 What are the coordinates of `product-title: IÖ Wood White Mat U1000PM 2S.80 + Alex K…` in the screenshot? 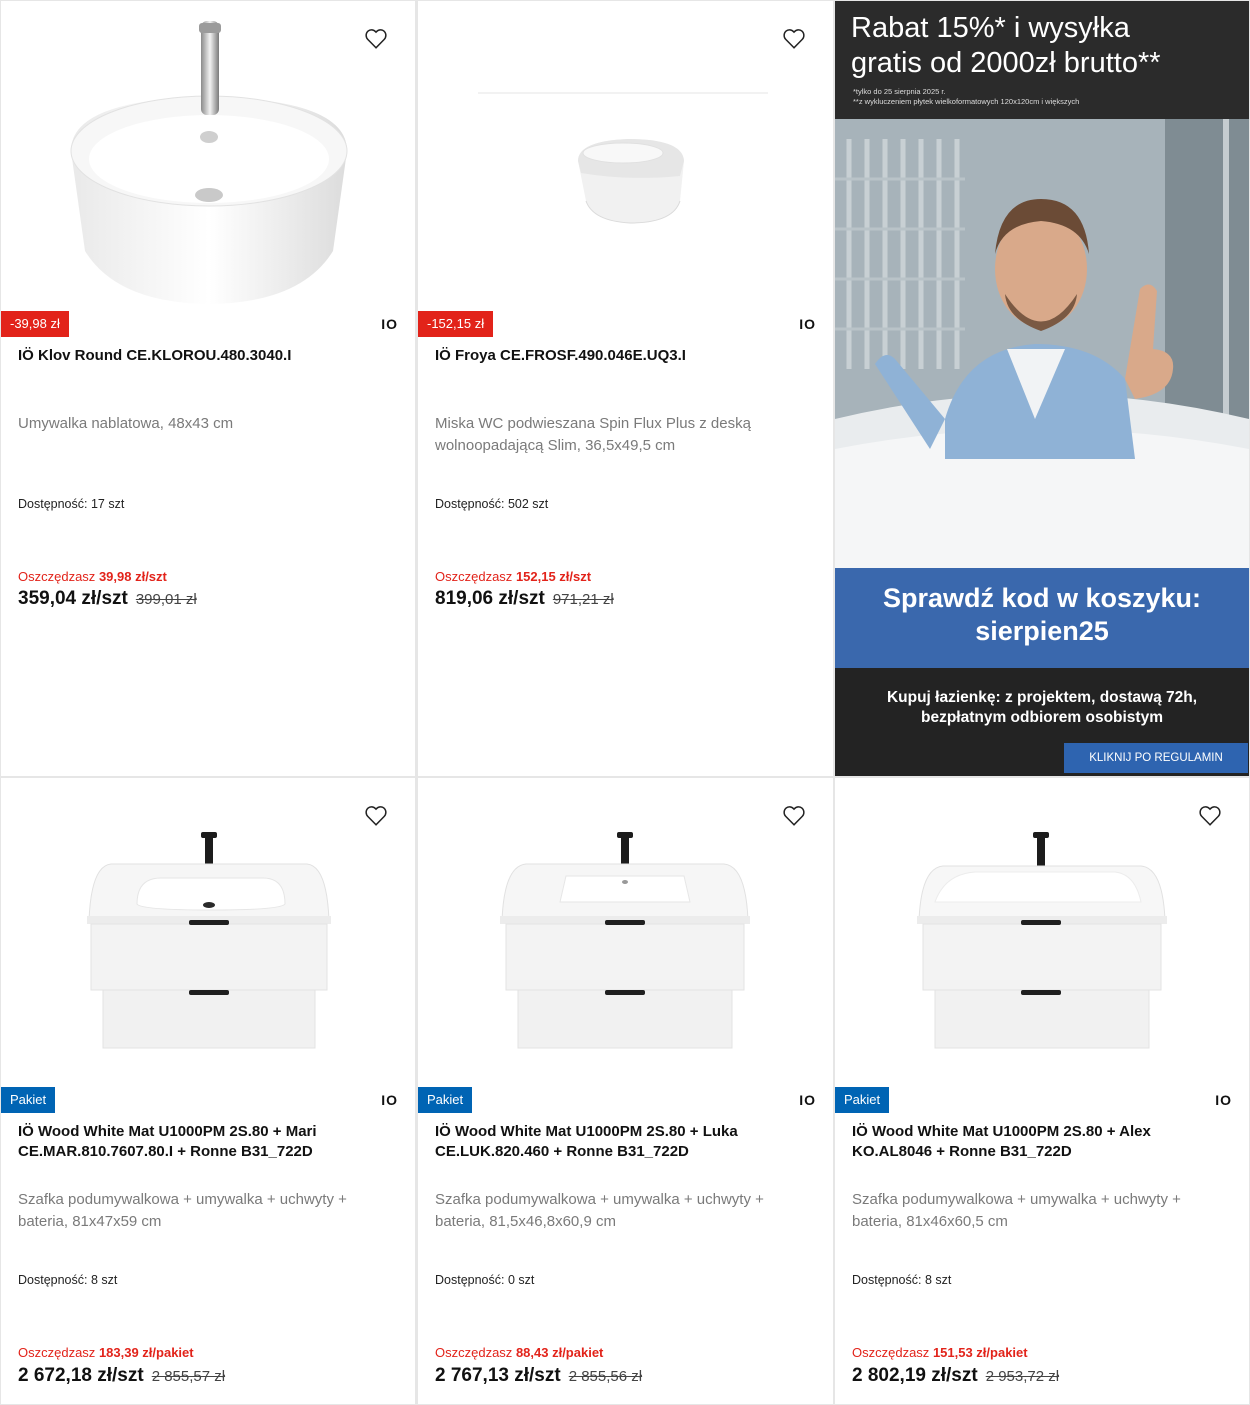 It's located at (1040, 1142).